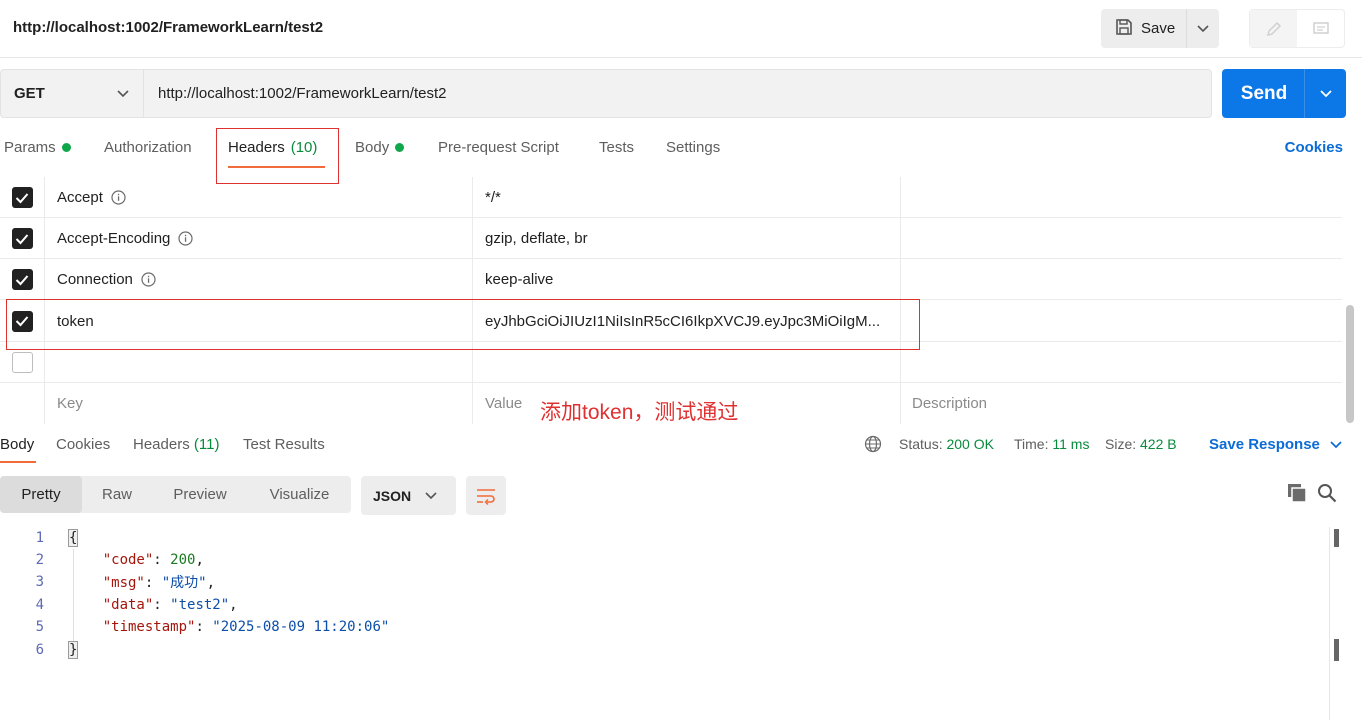 The image size is (1362, 720). Describe the element at coordinates (504, 403) in the screenshot. I see `value-placeholder: Value` at that location.